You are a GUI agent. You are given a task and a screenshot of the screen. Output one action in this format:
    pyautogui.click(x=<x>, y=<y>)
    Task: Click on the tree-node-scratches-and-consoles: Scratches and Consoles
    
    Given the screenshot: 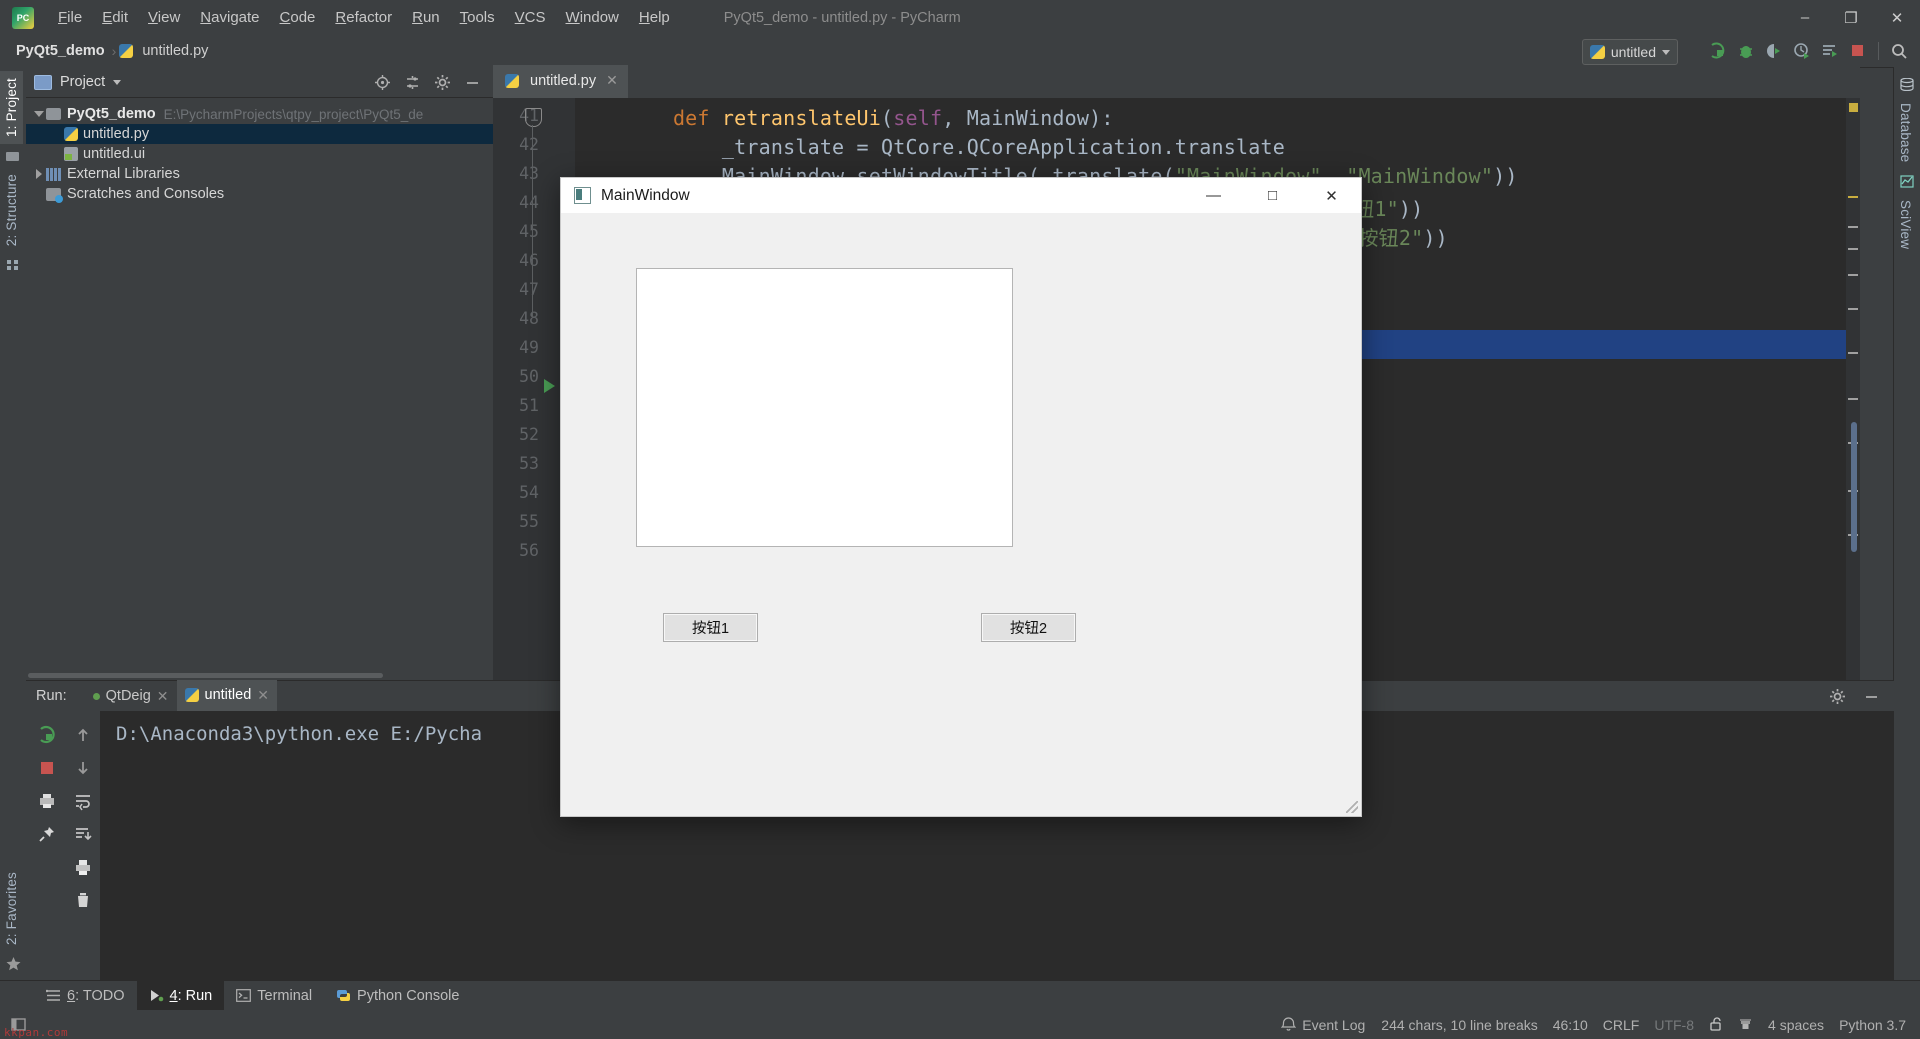 What is the action you would take?
    pyautogui.click(x=259, y=194)
    